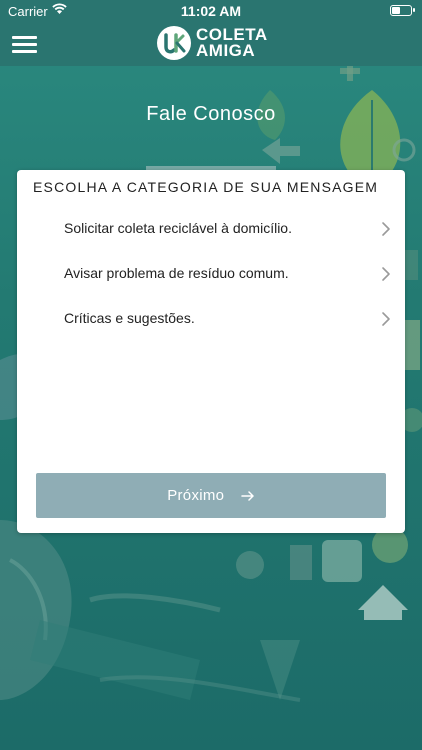 The image size is (422, 750). I want to click on option-avisar-problema: Avisar problema de resíduo comum., so click(211, 275).